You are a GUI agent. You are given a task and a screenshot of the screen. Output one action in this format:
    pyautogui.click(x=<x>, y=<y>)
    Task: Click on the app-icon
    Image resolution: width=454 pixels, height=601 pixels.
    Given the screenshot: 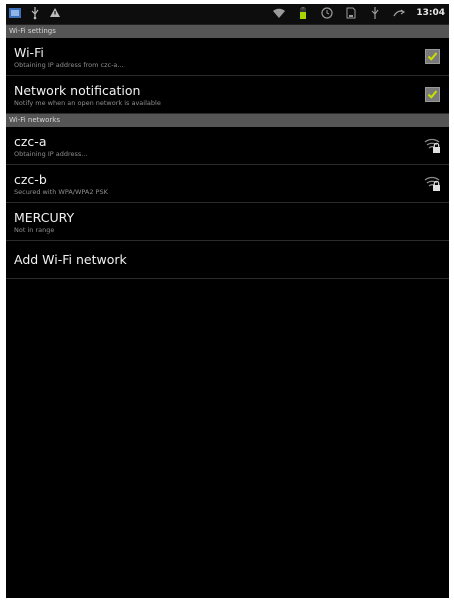 What is the action you would take?
    pyautogui.click(x=15, y=13)
    